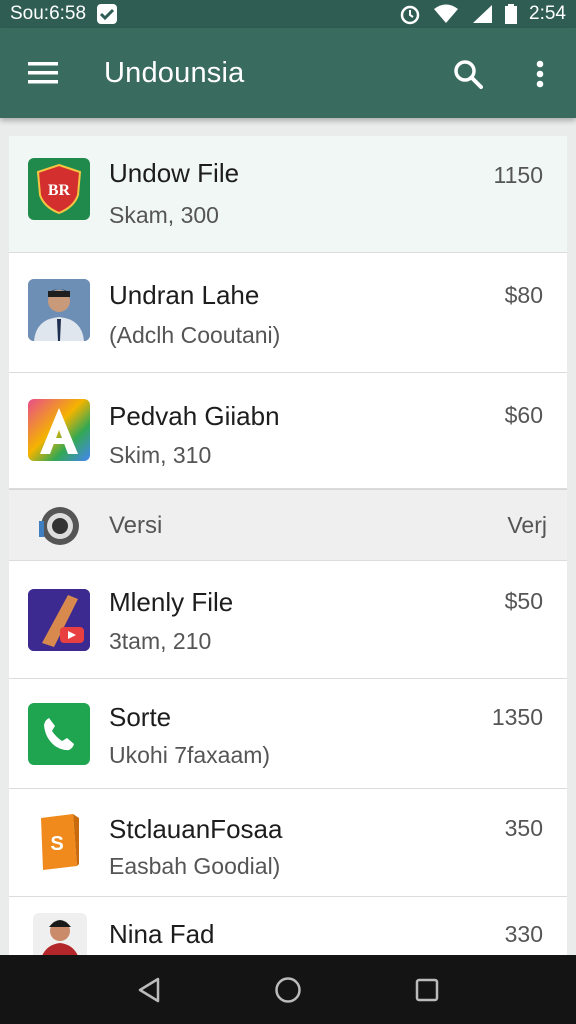  What do you see at coordinates (107, 14) in the screenshot?
I see `checkbox-notification-icon` at bounding box center [107, 14].